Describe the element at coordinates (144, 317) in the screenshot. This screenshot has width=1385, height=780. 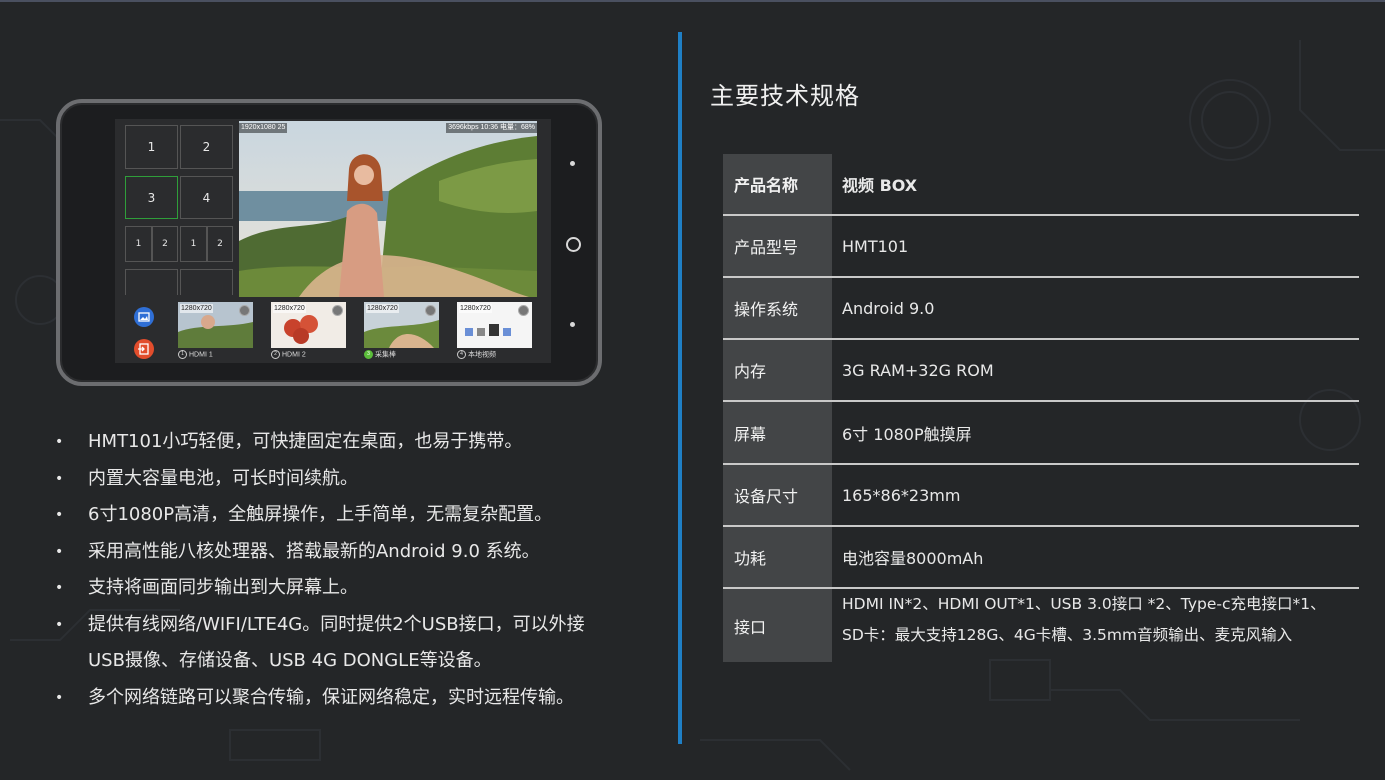
I see `gallery-icon` at that location.